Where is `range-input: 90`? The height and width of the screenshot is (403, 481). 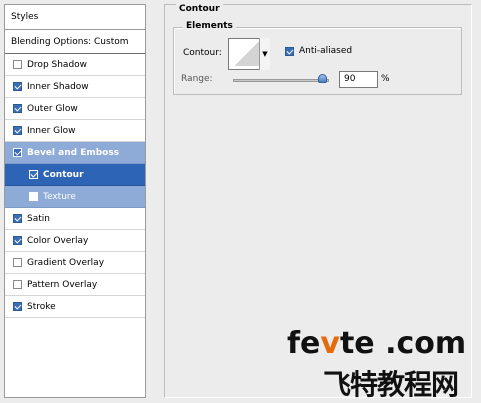 range-input: 90 is located at coordinates (358, 79).